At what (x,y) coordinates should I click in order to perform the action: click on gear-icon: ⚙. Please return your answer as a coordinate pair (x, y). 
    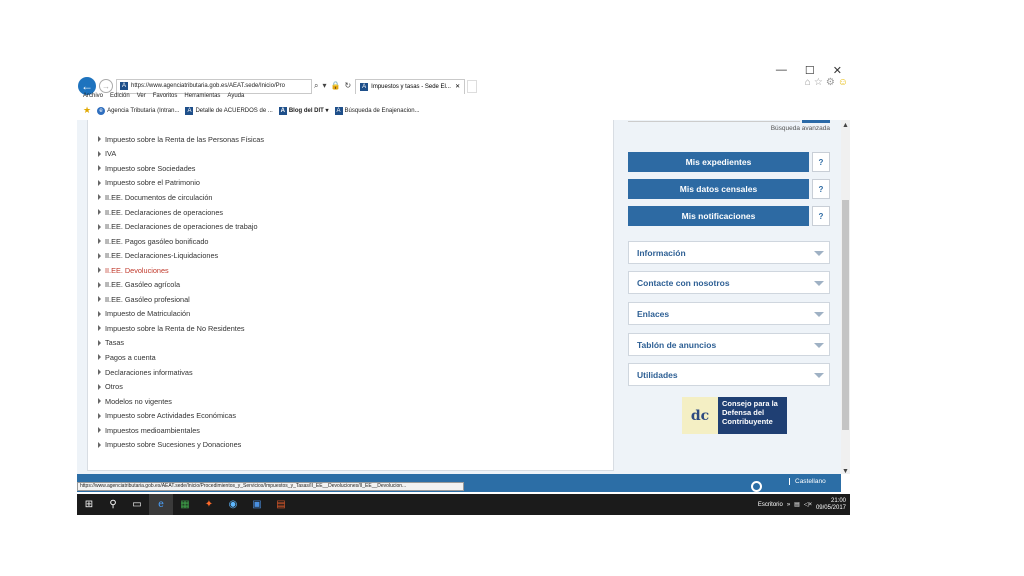
    Looking at the image, I should click on (830, 82).